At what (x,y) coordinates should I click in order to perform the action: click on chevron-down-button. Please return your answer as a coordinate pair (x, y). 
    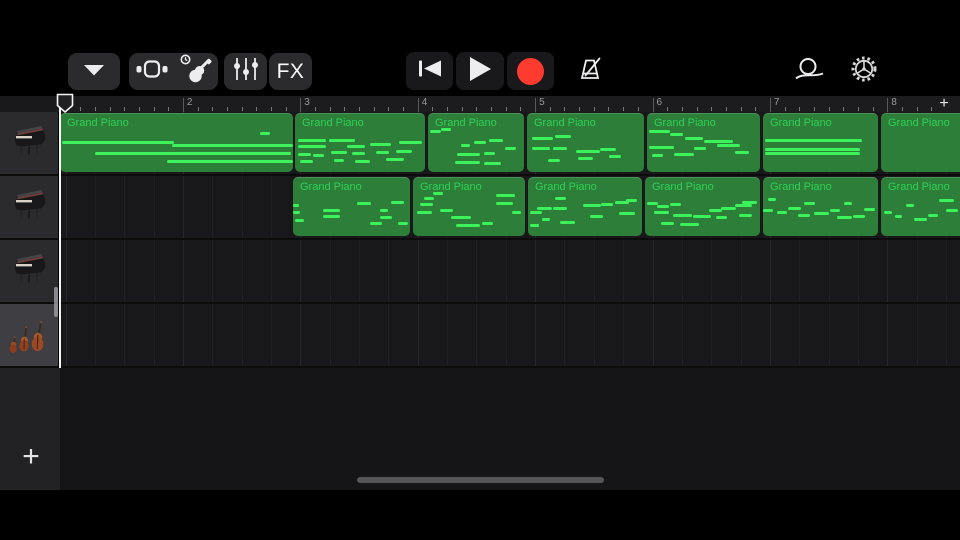
    Looking at the image, I should click on (94, 71).